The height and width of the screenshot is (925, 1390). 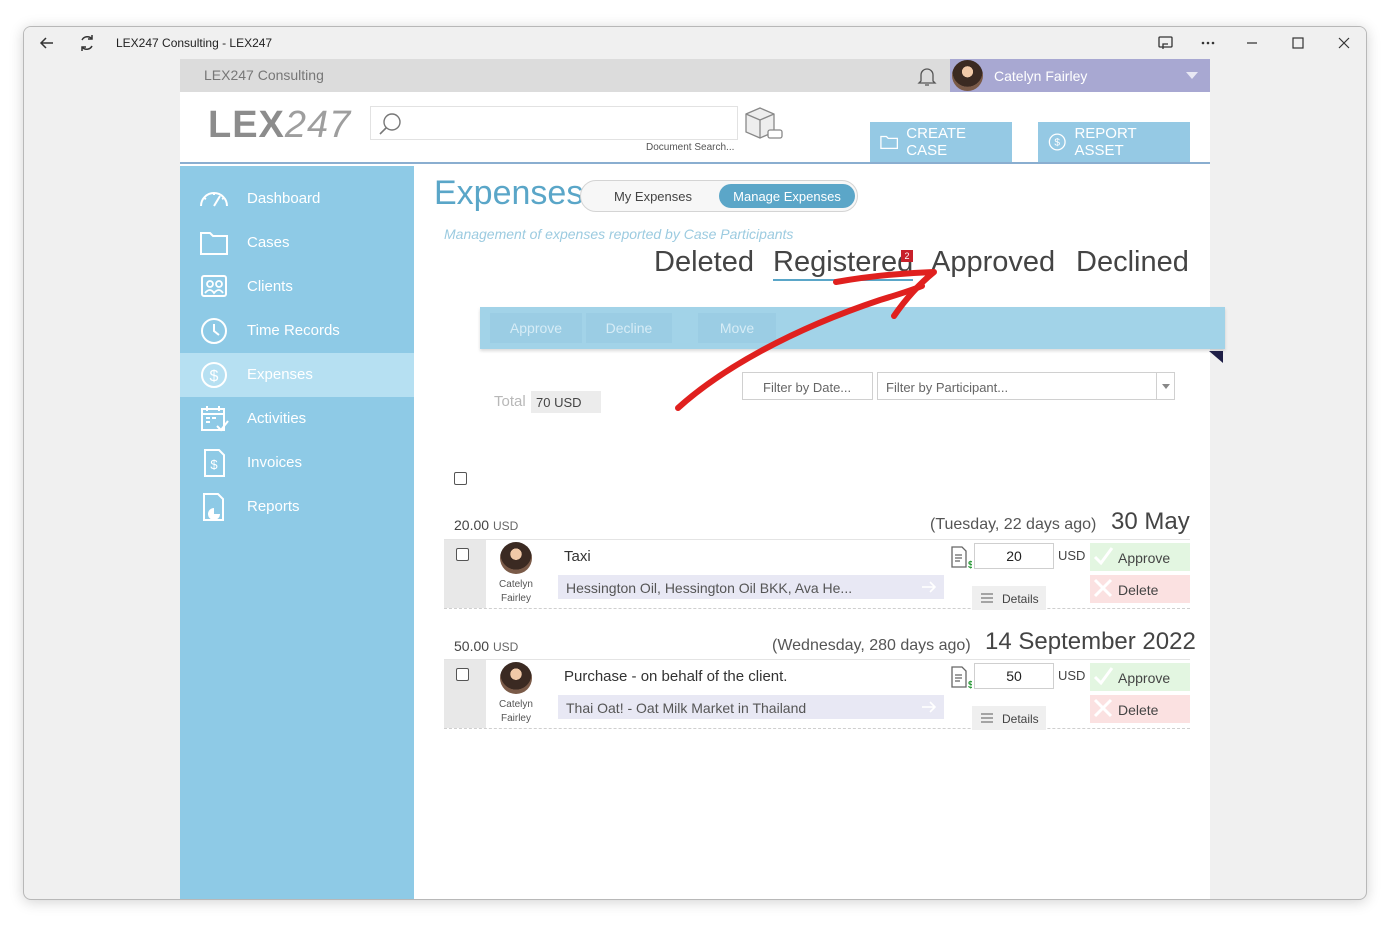 I want to click on user-first-name: Catelyn, so click(x=516, y=584).